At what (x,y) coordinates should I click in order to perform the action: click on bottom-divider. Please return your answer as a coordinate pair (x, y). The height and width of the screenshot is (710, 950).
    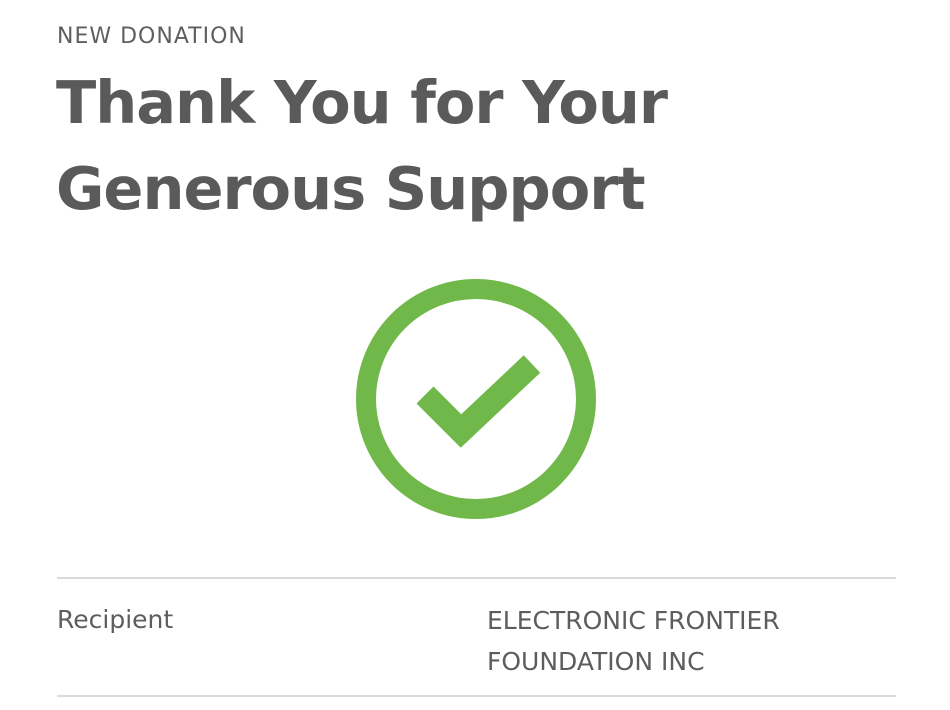
    Looking at the image, I should click on (476, 696).